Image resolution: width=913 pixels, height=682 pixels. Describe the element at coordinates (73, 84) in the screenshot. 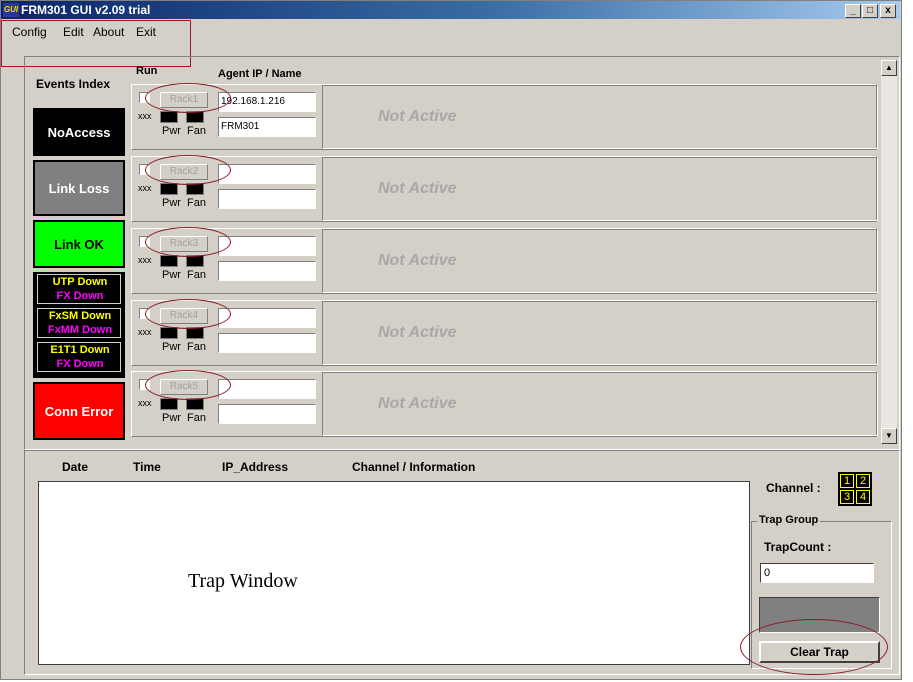

I see `events-index-header: Events Index` at that location.